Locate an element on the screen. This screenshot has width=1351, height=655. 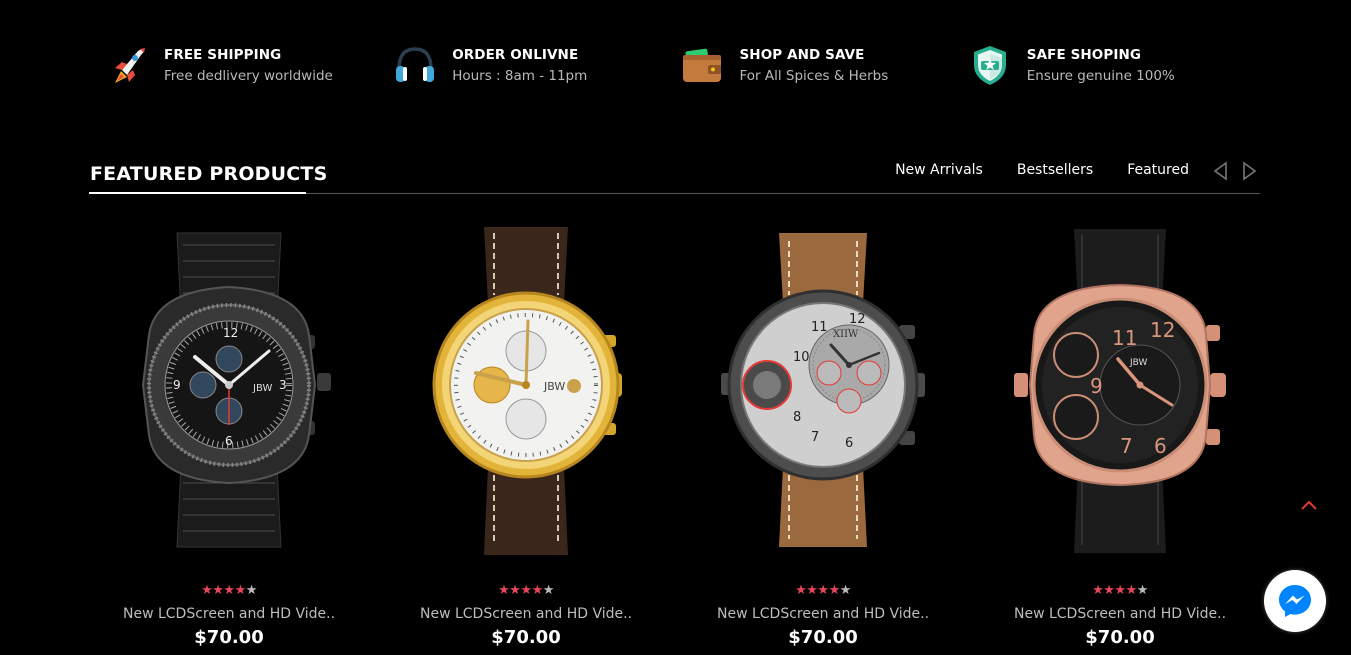
messenger-icon is located at coordinates (1295, 601).